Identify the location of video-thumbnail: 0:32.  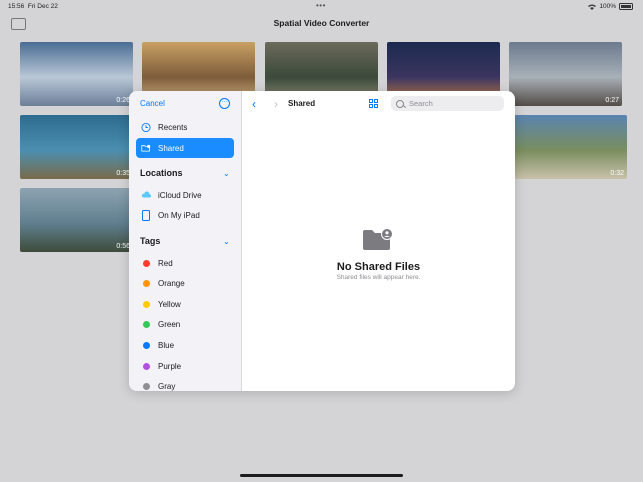
(570, 147).